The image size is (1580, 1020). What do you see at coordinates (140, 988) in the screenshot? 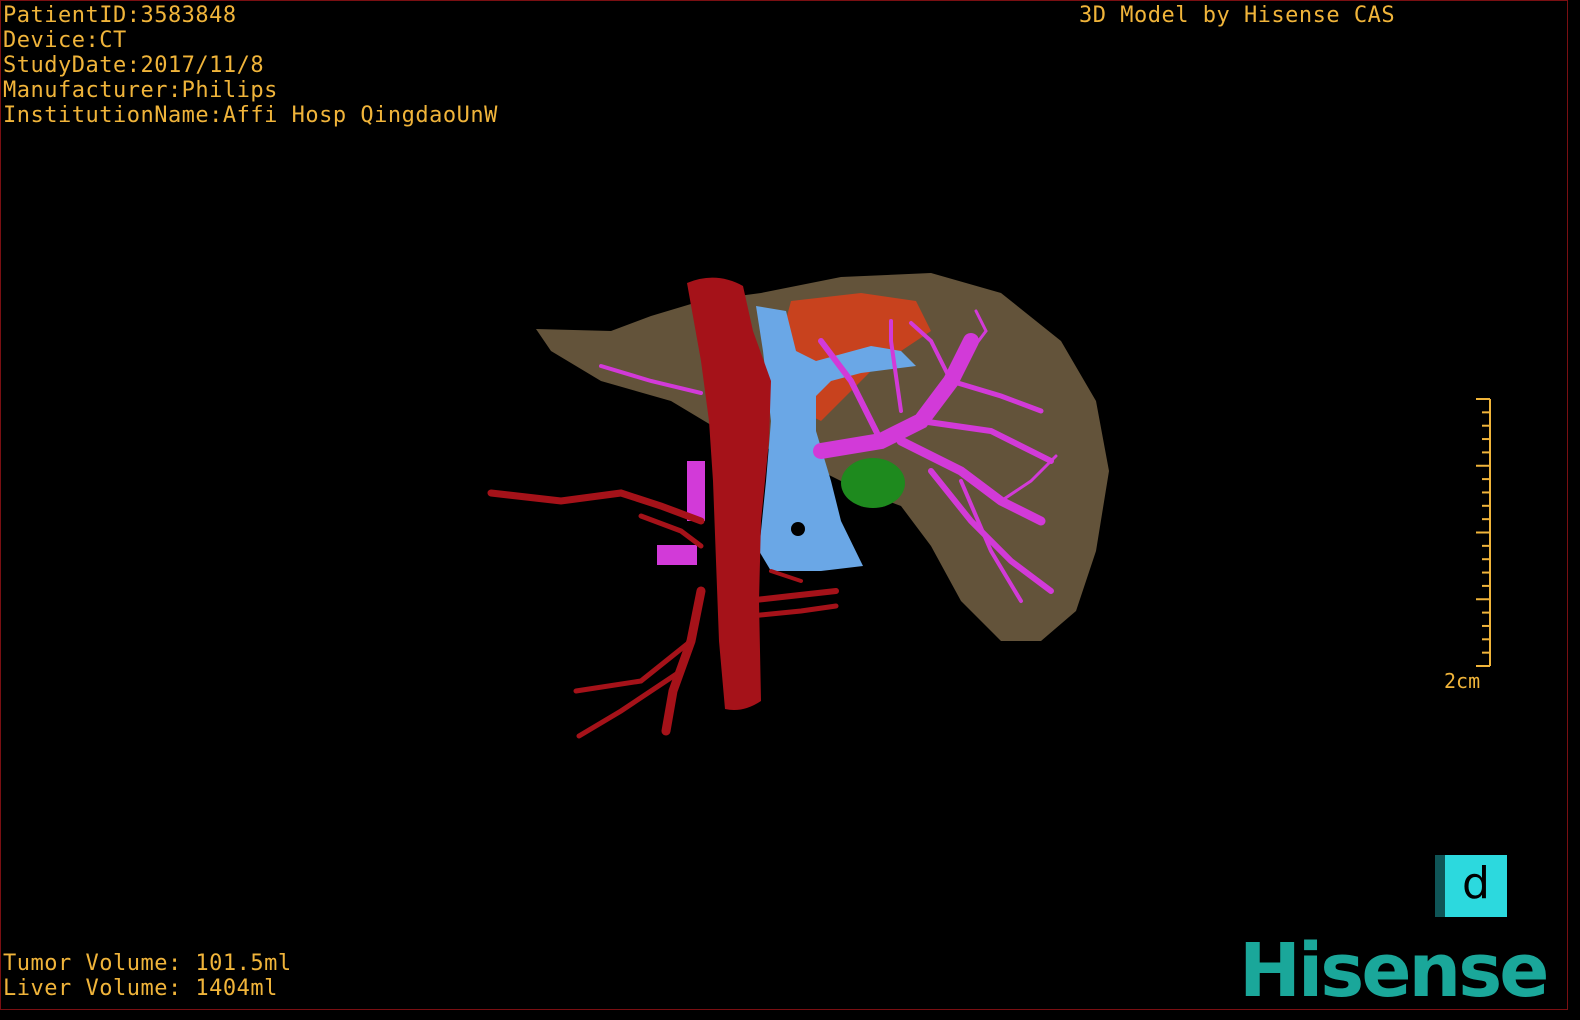
I see `liver-volume: Liver Volume: 1404ml` at bounding box center [140, 988].